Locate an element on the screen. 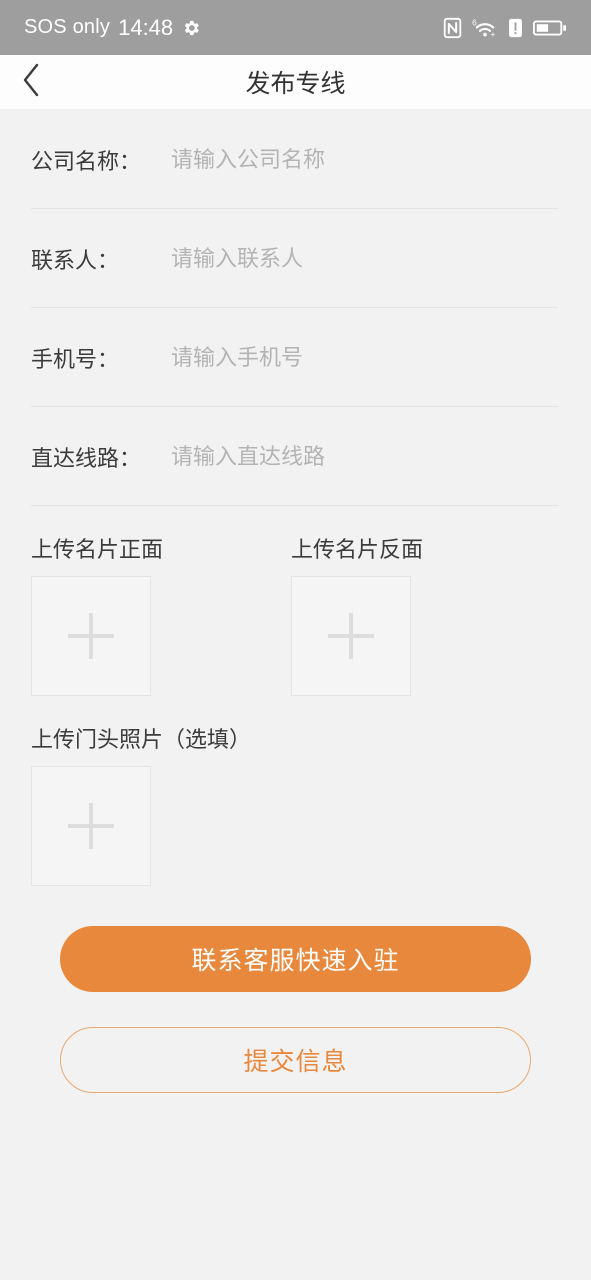 The height and width of the screenshot is (1280, 591). page-title: 发布专线 is located at coordinates (295, 84).